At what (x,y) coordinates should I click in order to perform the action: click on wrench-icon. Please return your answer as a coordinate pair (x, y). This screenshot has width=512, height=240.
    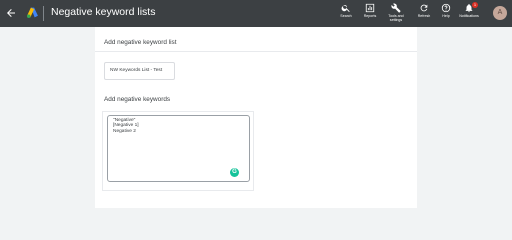
    Looking at the image, I should click on (396, 8).